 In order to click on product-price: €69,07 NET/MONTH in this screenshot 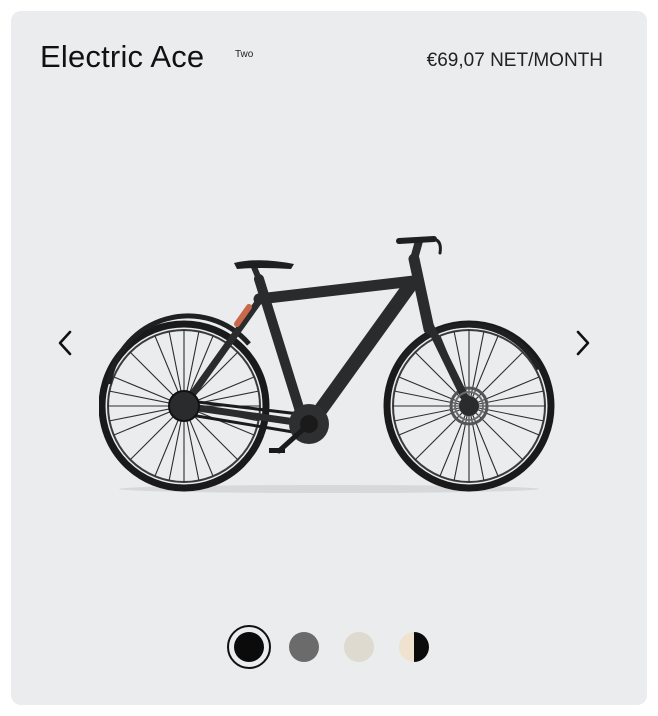, I will do `click(514, 60)`.